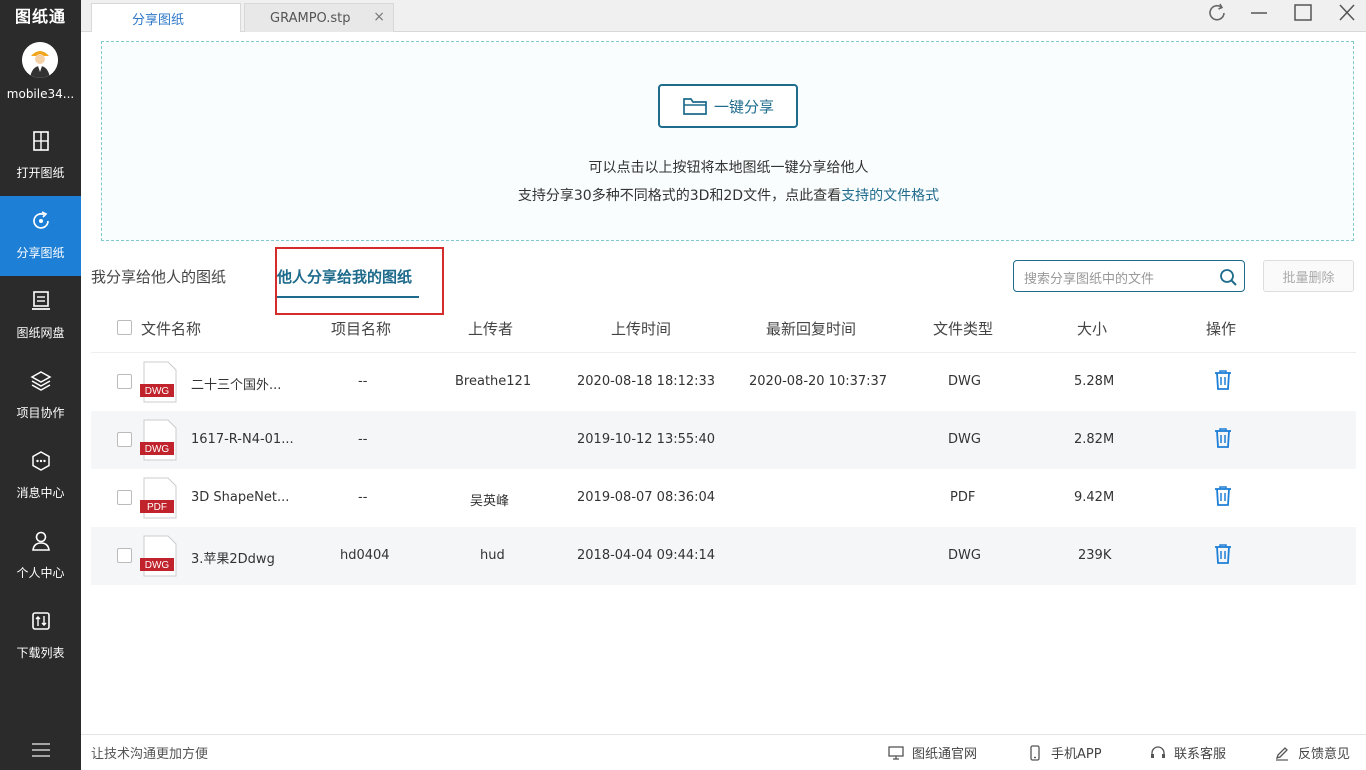 The image size is (1366, 770). Describe the element at coordinates (40, 236) in the screenshot. I see `sidebar-item-share-drawing: 分享图纸` at that location.